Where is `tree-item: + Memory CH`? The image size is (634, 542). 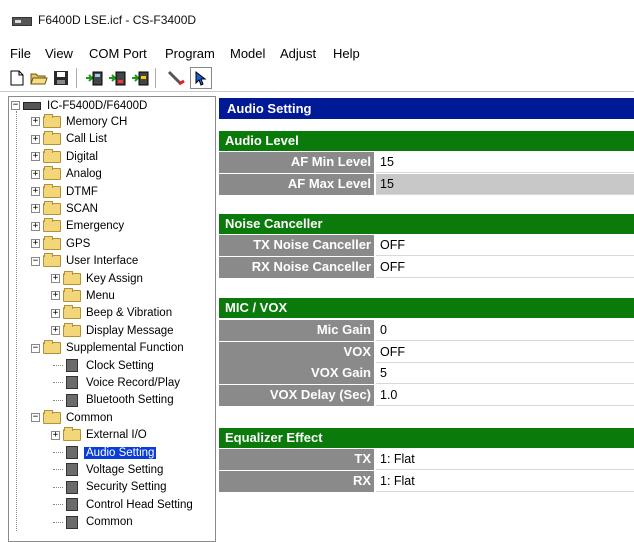 tree-item: + Memory CH is located at coordinates (80, 121).